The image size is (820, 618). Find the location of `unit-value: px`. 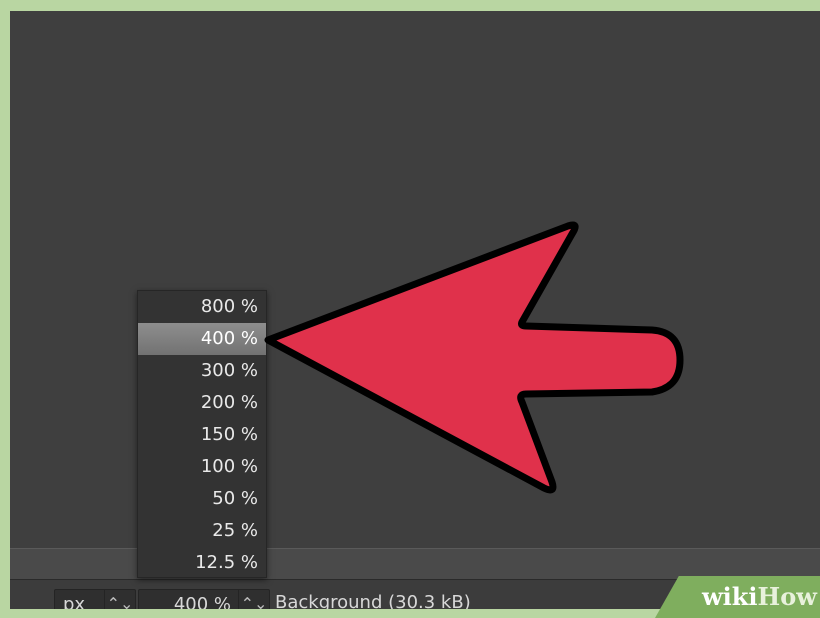

unit-value: px is located at coordinates (74, 604).